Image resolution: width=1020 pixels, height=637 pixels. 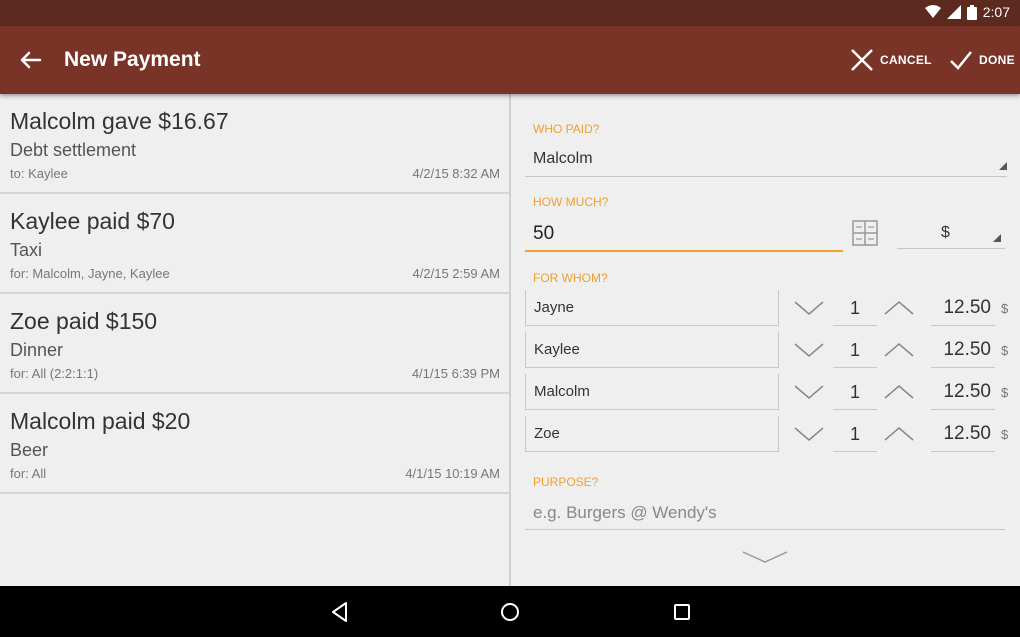 What do you see at coordinates (766, 176) in the screenshot?
I see `who-paid-underline` at bounding box center [766, 176].